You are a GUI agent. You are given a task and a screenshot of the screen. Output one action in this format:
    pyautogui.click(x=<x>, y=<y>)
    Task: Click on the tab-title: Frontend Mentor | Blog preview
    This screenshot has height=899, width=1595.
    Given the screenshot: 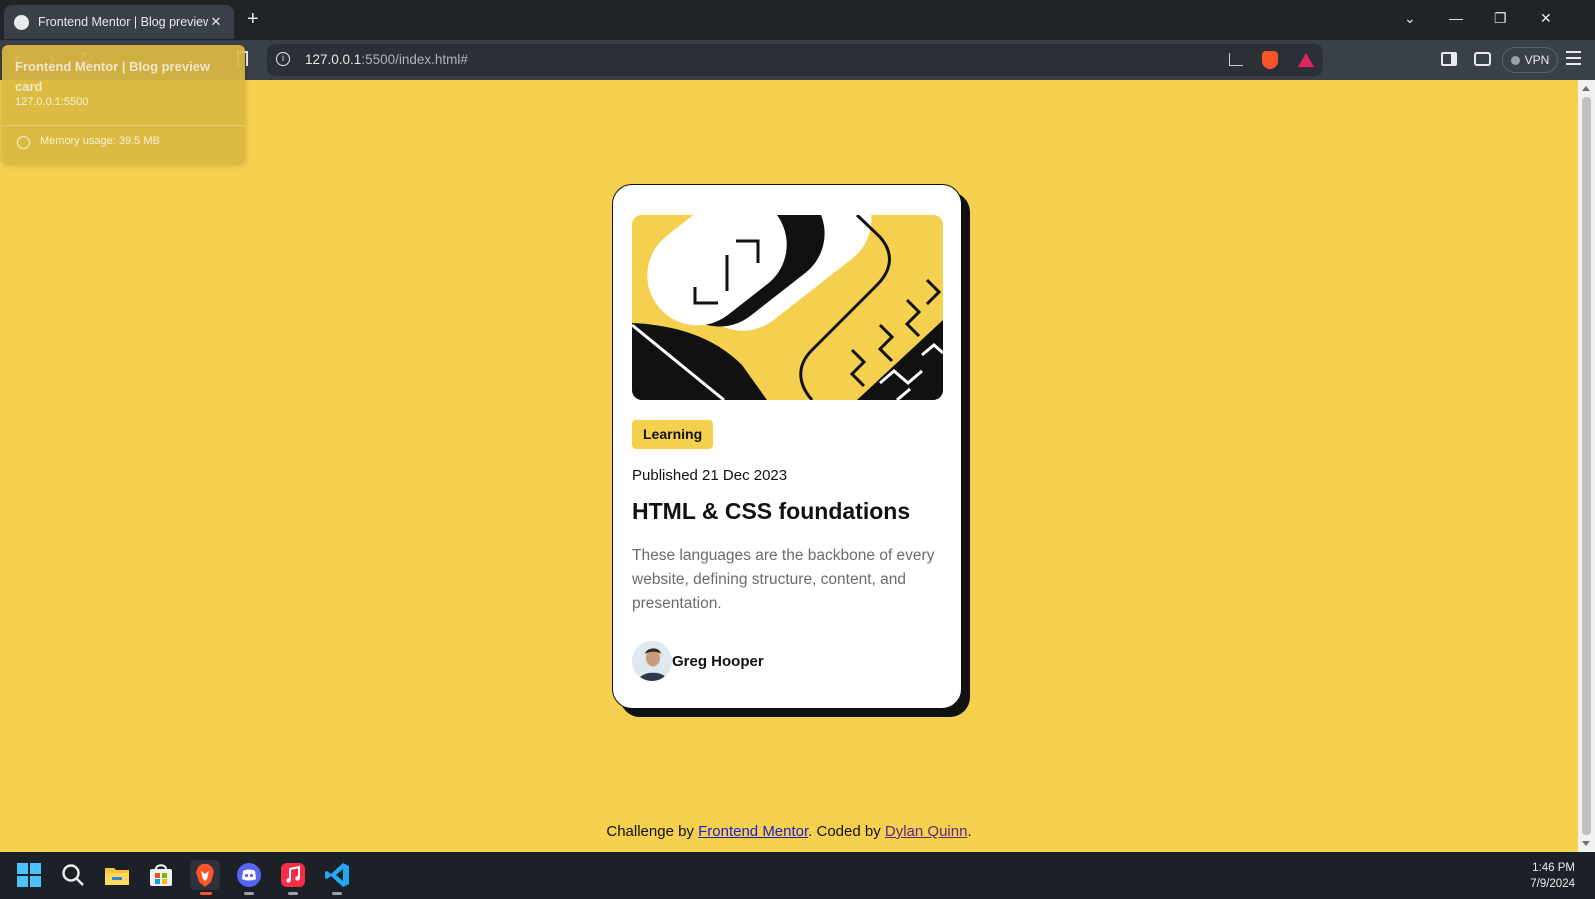 What is the action you would take?
    pyautogui.click(x=123, y=22)
    